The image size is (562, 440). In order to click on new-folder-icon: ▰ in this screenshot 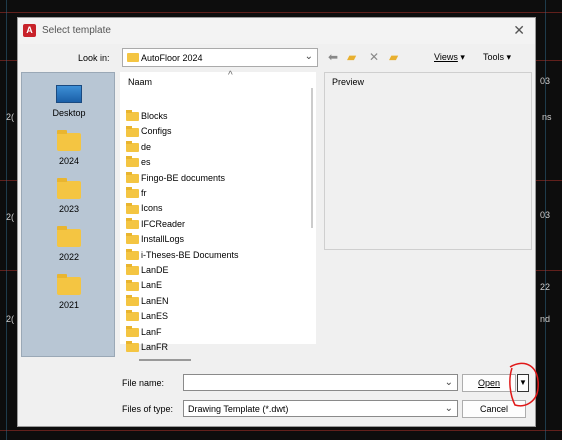, I will do `click(393, 57)`.